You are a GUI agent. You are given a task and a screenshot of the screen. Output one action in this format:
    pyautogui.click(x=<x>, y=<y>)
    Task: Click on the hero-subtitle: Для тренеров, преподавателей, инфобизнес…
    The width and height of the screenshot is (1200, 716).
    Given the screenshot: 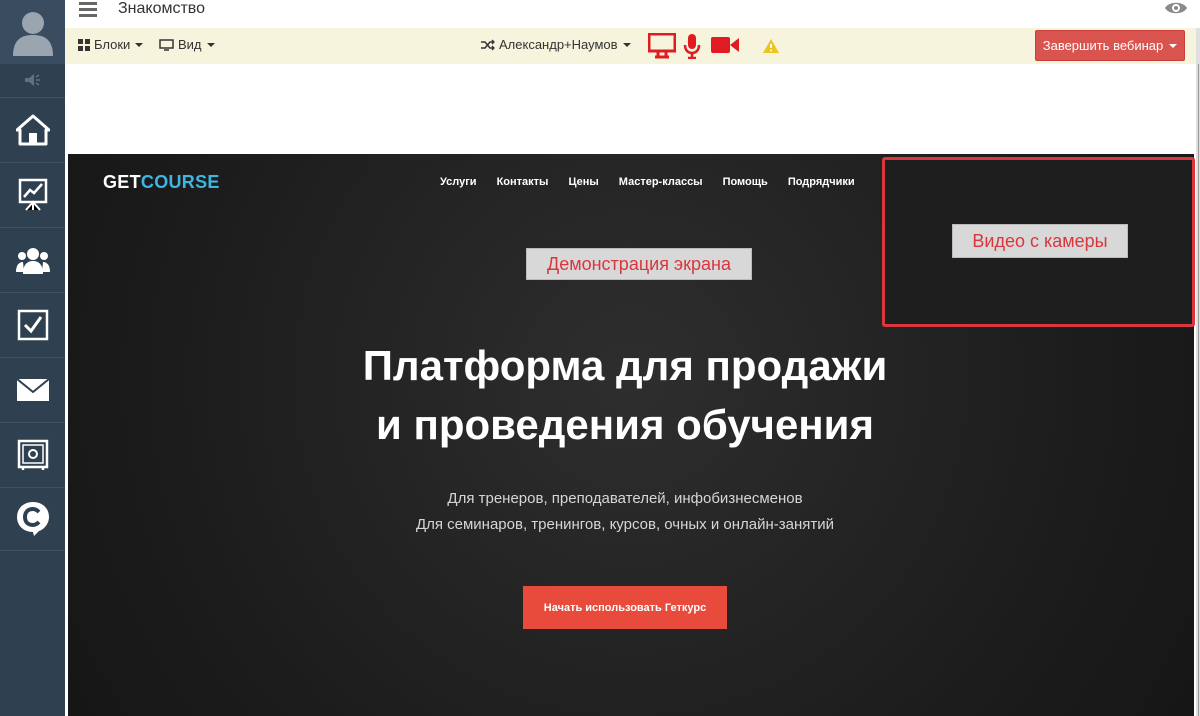 What is the action you would take?
    pyautogui.click(x=625, y=511)
    